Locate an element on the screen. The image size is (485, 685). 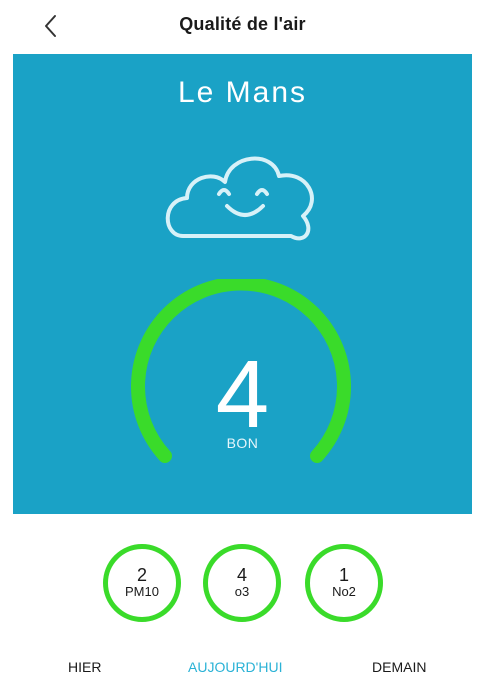
pollutant-o3: 4 o3 is located at coordinates (242, 583).